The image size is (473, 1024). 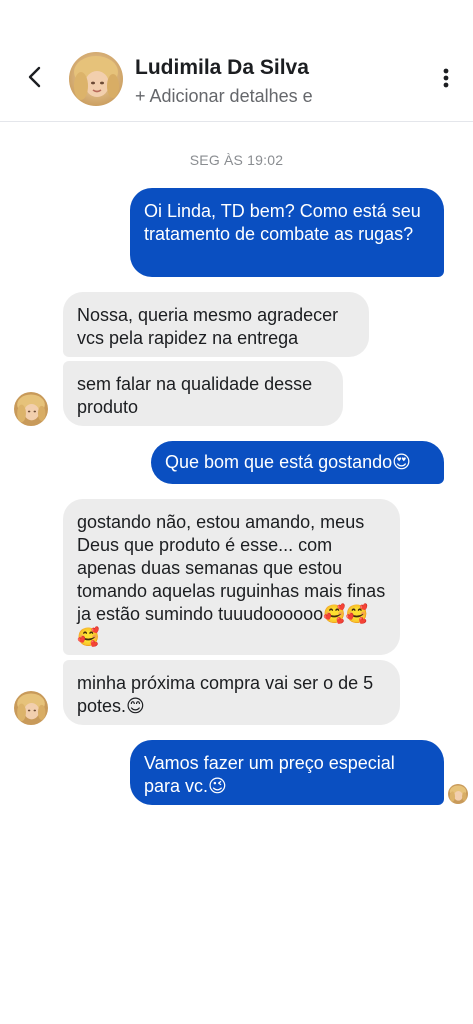 What do you see at coordinates (222, 68) in the screenshot?
I see `contact-name: Ludimila Da Silva` at bounding box center [222, 68].